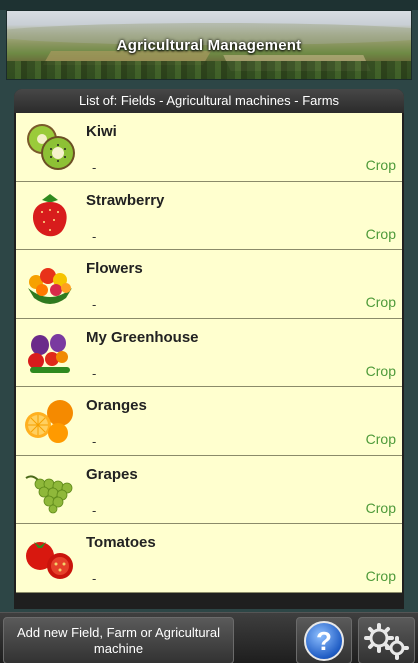 The height and width of the screenshot is (663, 418). What do you see at coordinates (209, 352) in the screenshot?
I see `list-item-my-greenhouse: My Greenhouse - Crop` at bounding box center [209, 352].